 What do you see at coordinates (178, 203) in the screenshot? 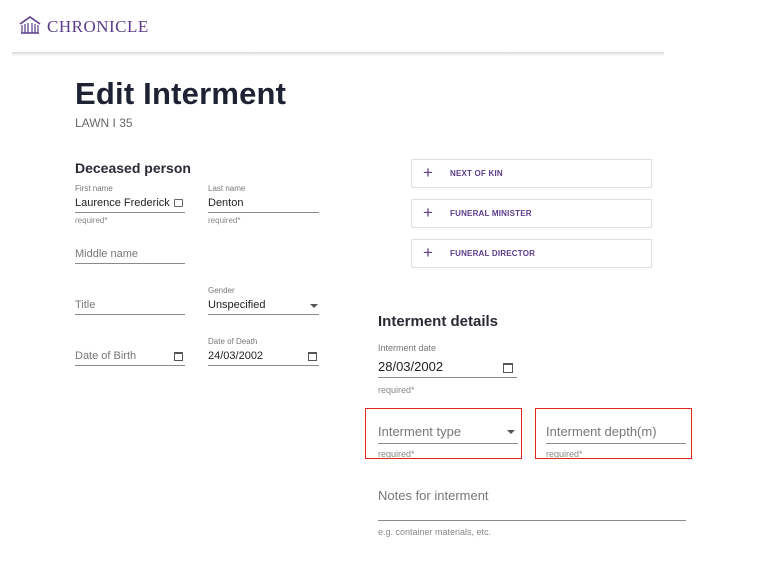
I see `contact-card-icon` at bounding box center [178, 203].